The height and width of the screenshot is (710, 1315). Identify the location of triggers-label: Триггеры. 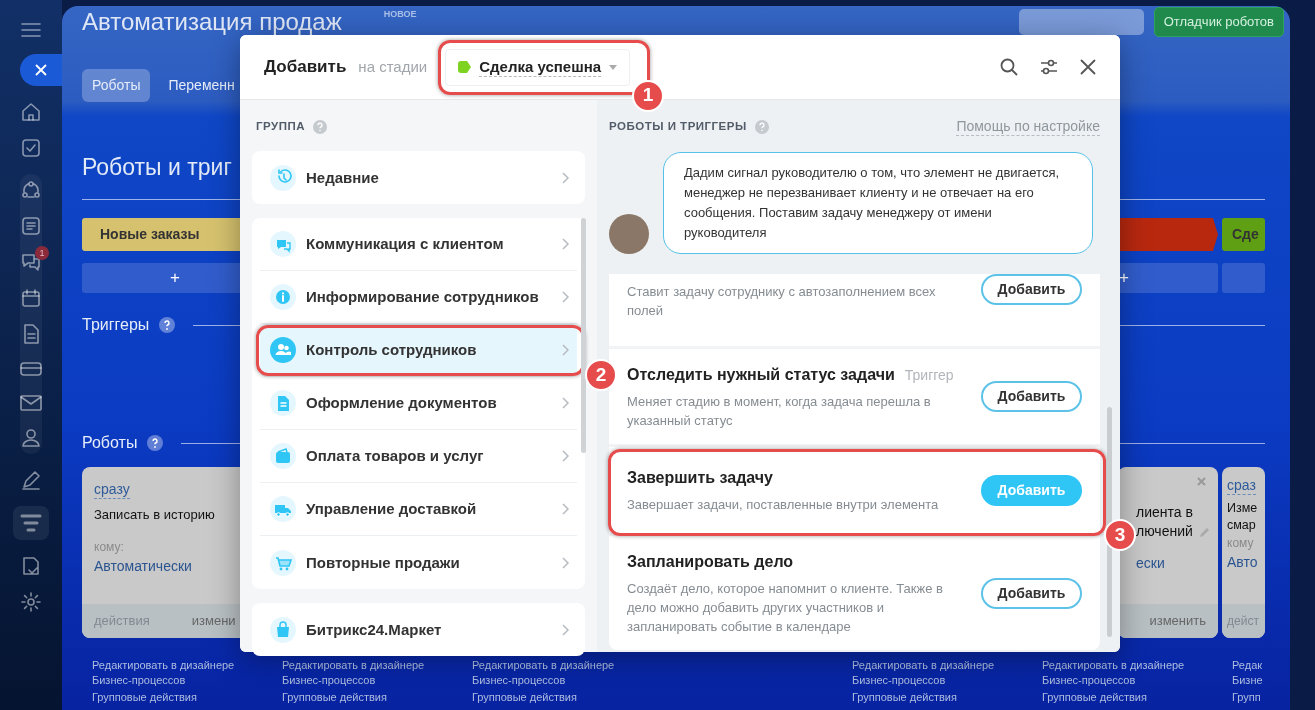
(116, 325).